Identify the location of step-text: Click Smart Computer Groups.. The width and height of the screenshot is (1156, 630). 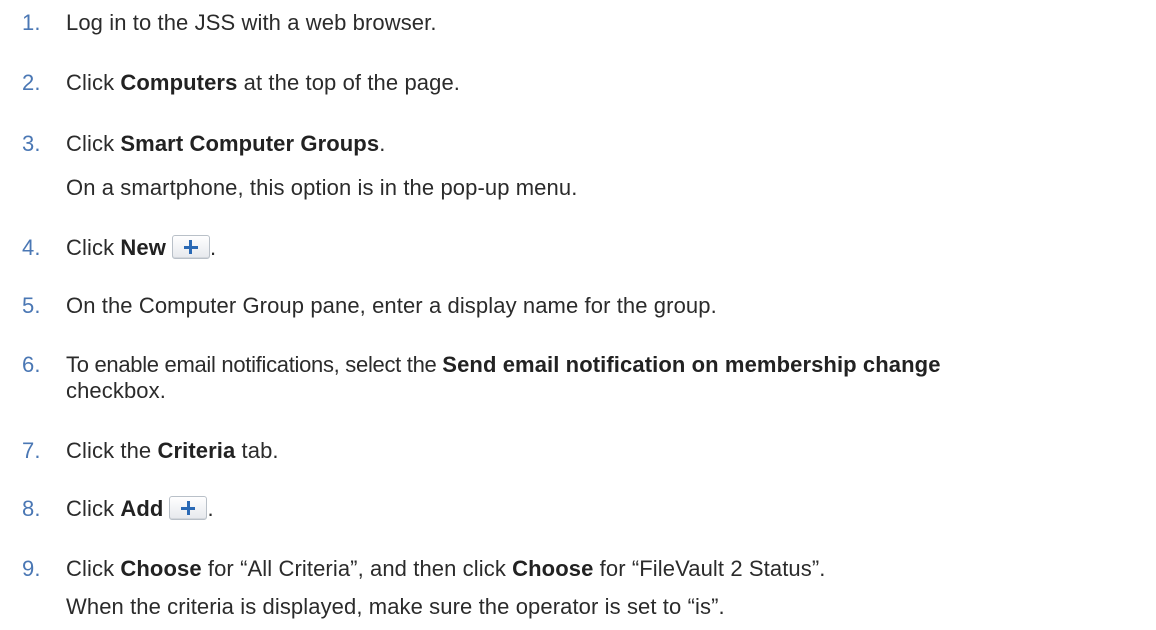
(226, 143).